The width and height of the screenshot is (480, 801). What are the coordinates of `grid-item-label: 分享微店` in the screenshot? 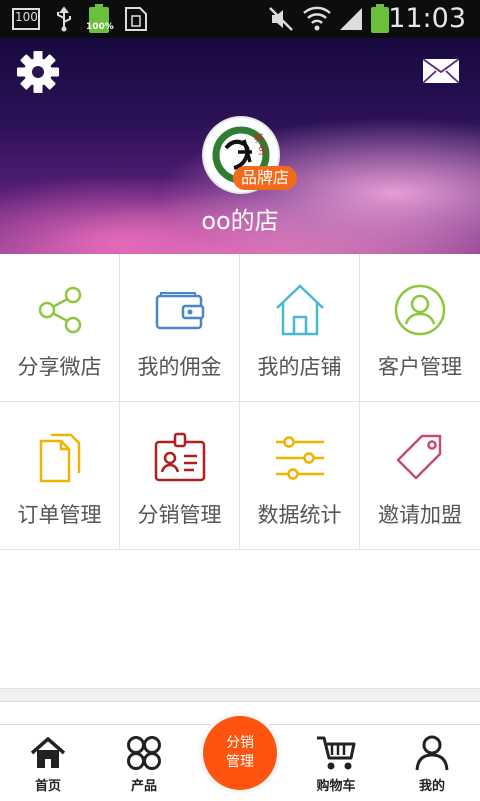 It's located at (59, 367).